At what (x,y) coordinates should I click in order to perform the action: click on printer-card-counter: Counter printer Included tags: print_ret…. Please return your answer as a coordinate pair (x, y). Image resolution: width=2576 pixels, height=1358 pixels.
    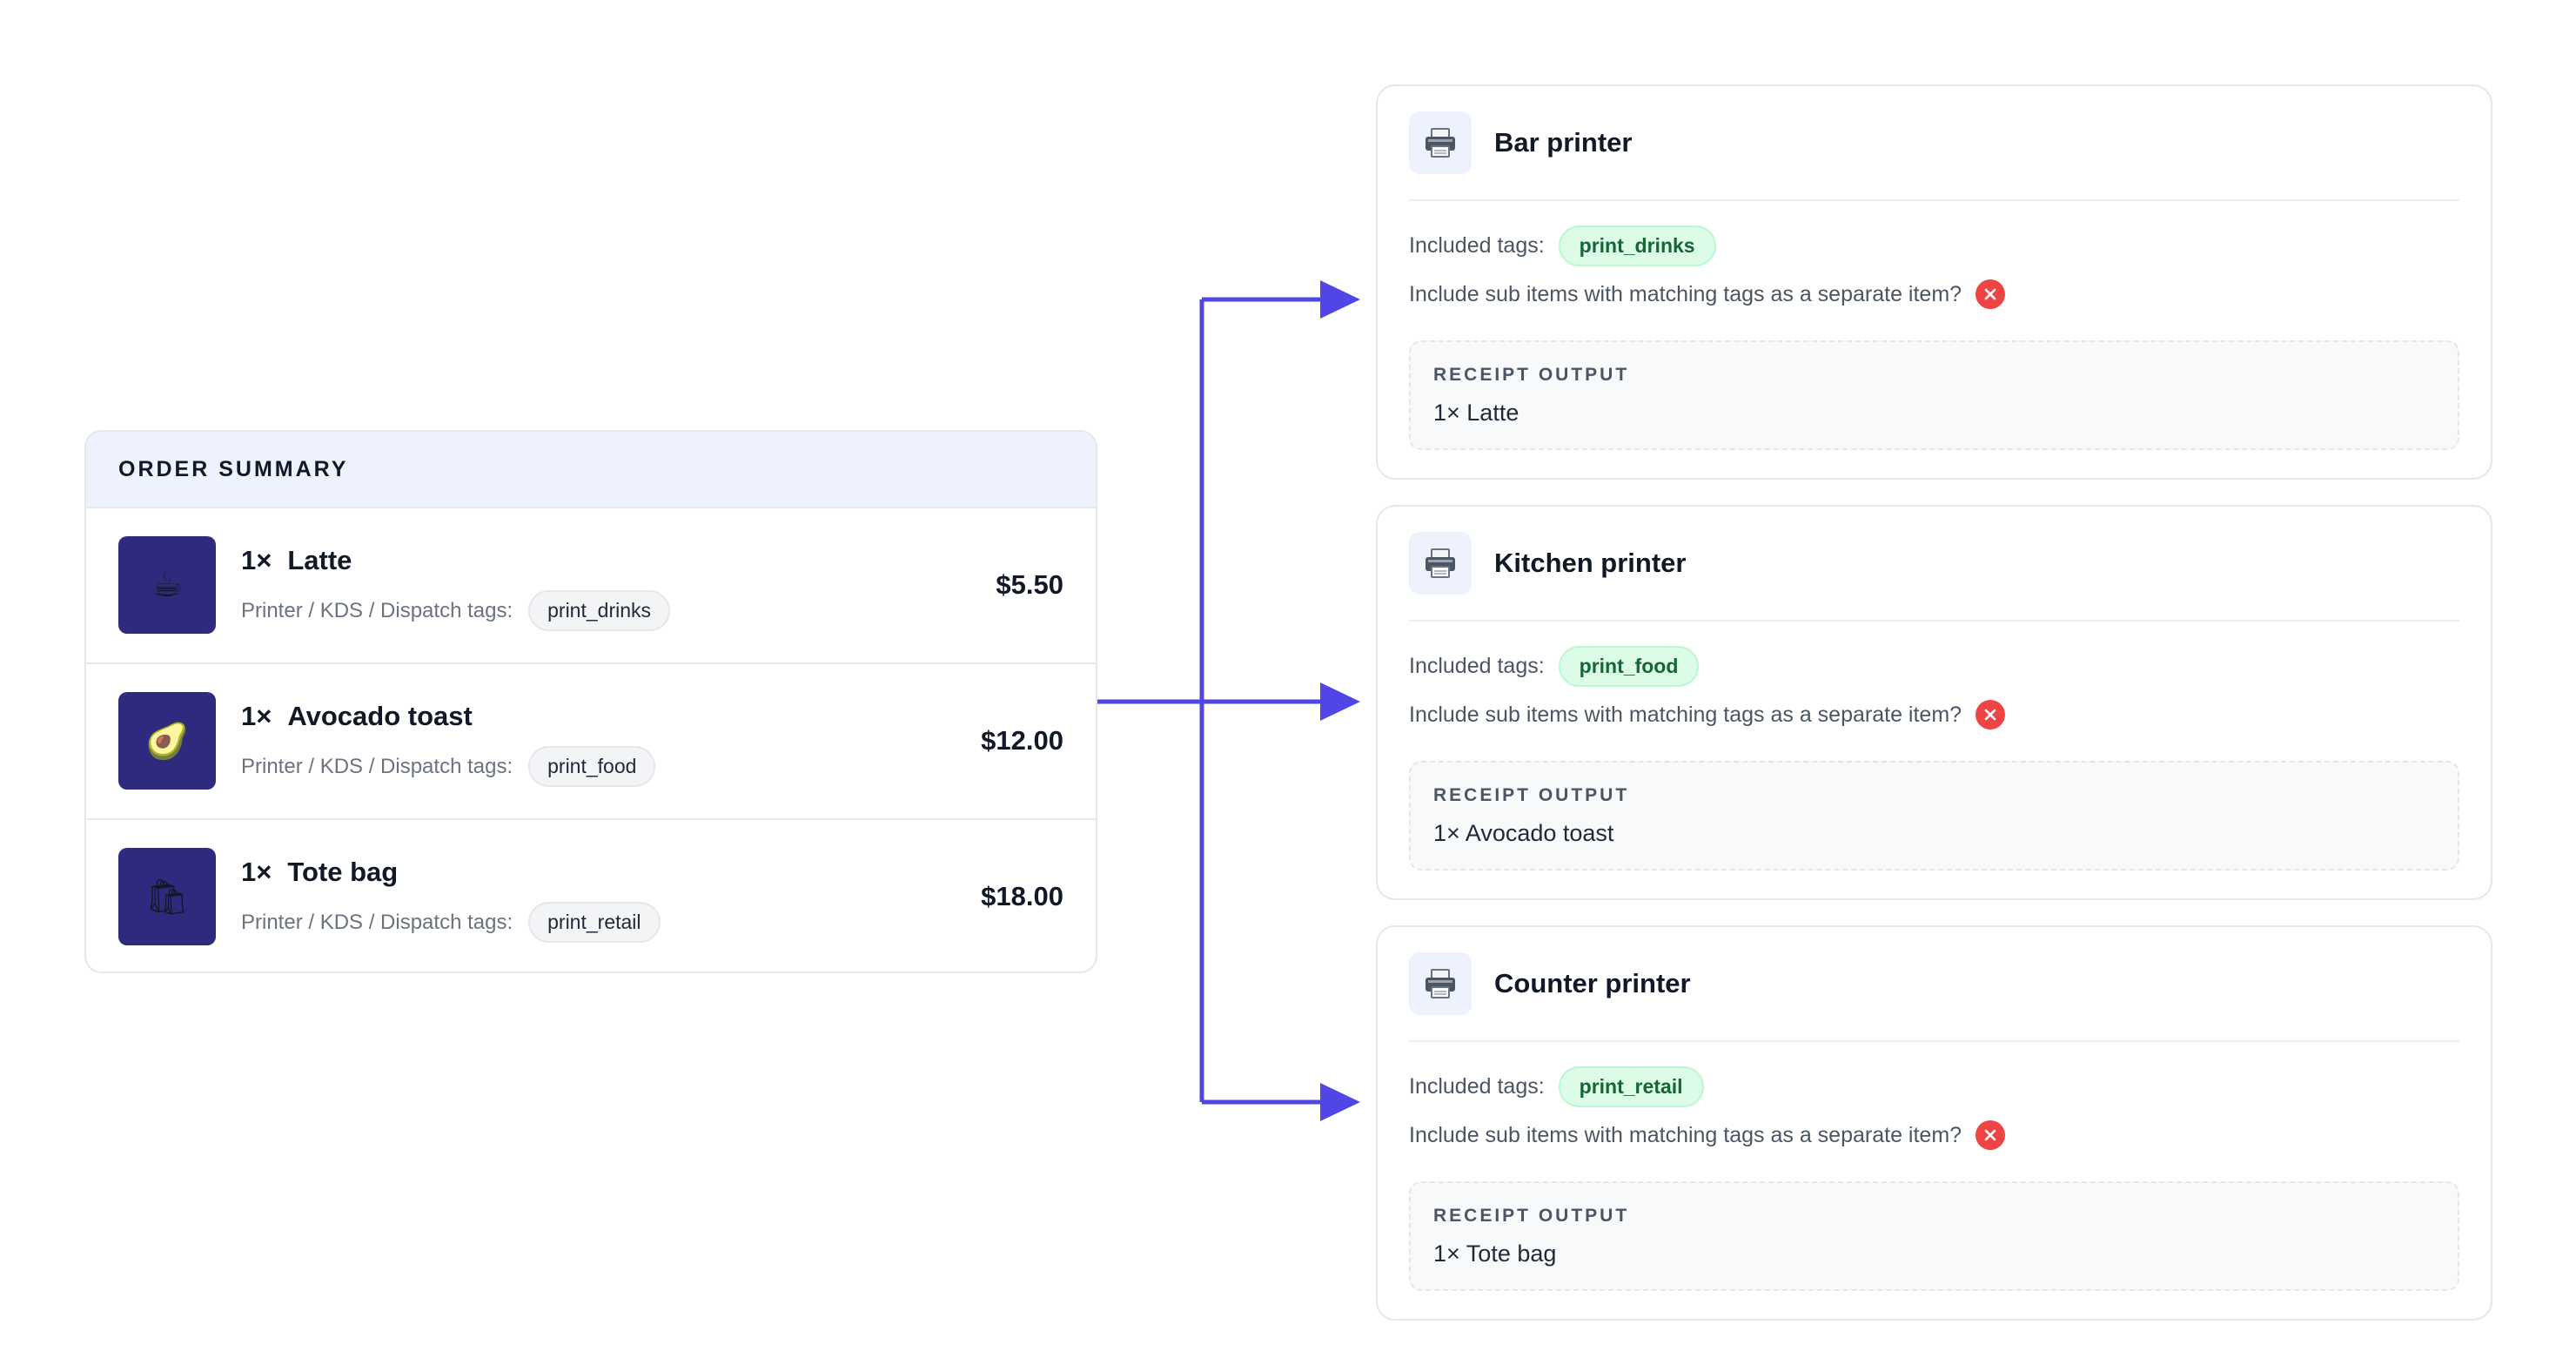
    Looking at the image, I should click on (1934, 1123).